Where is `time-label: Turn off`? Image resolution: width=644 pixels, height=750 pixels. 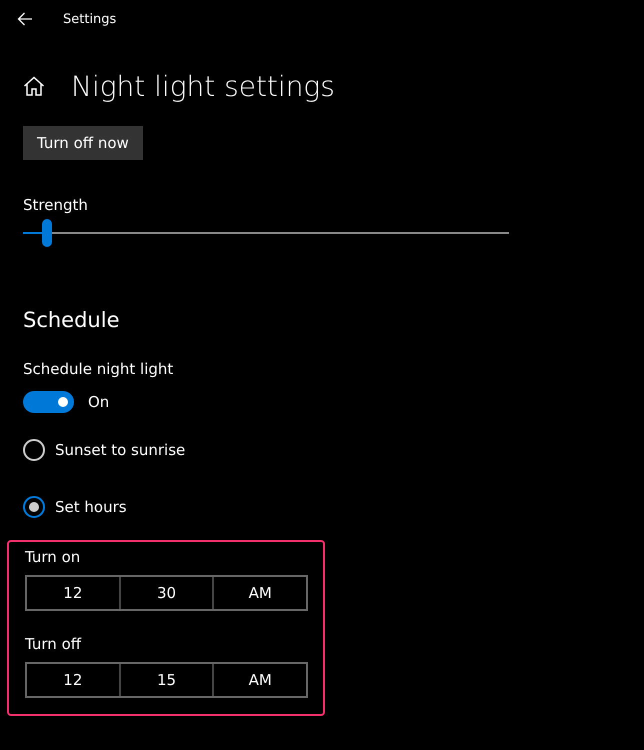
time-label: Turn off is located at coordinates (53, 644).